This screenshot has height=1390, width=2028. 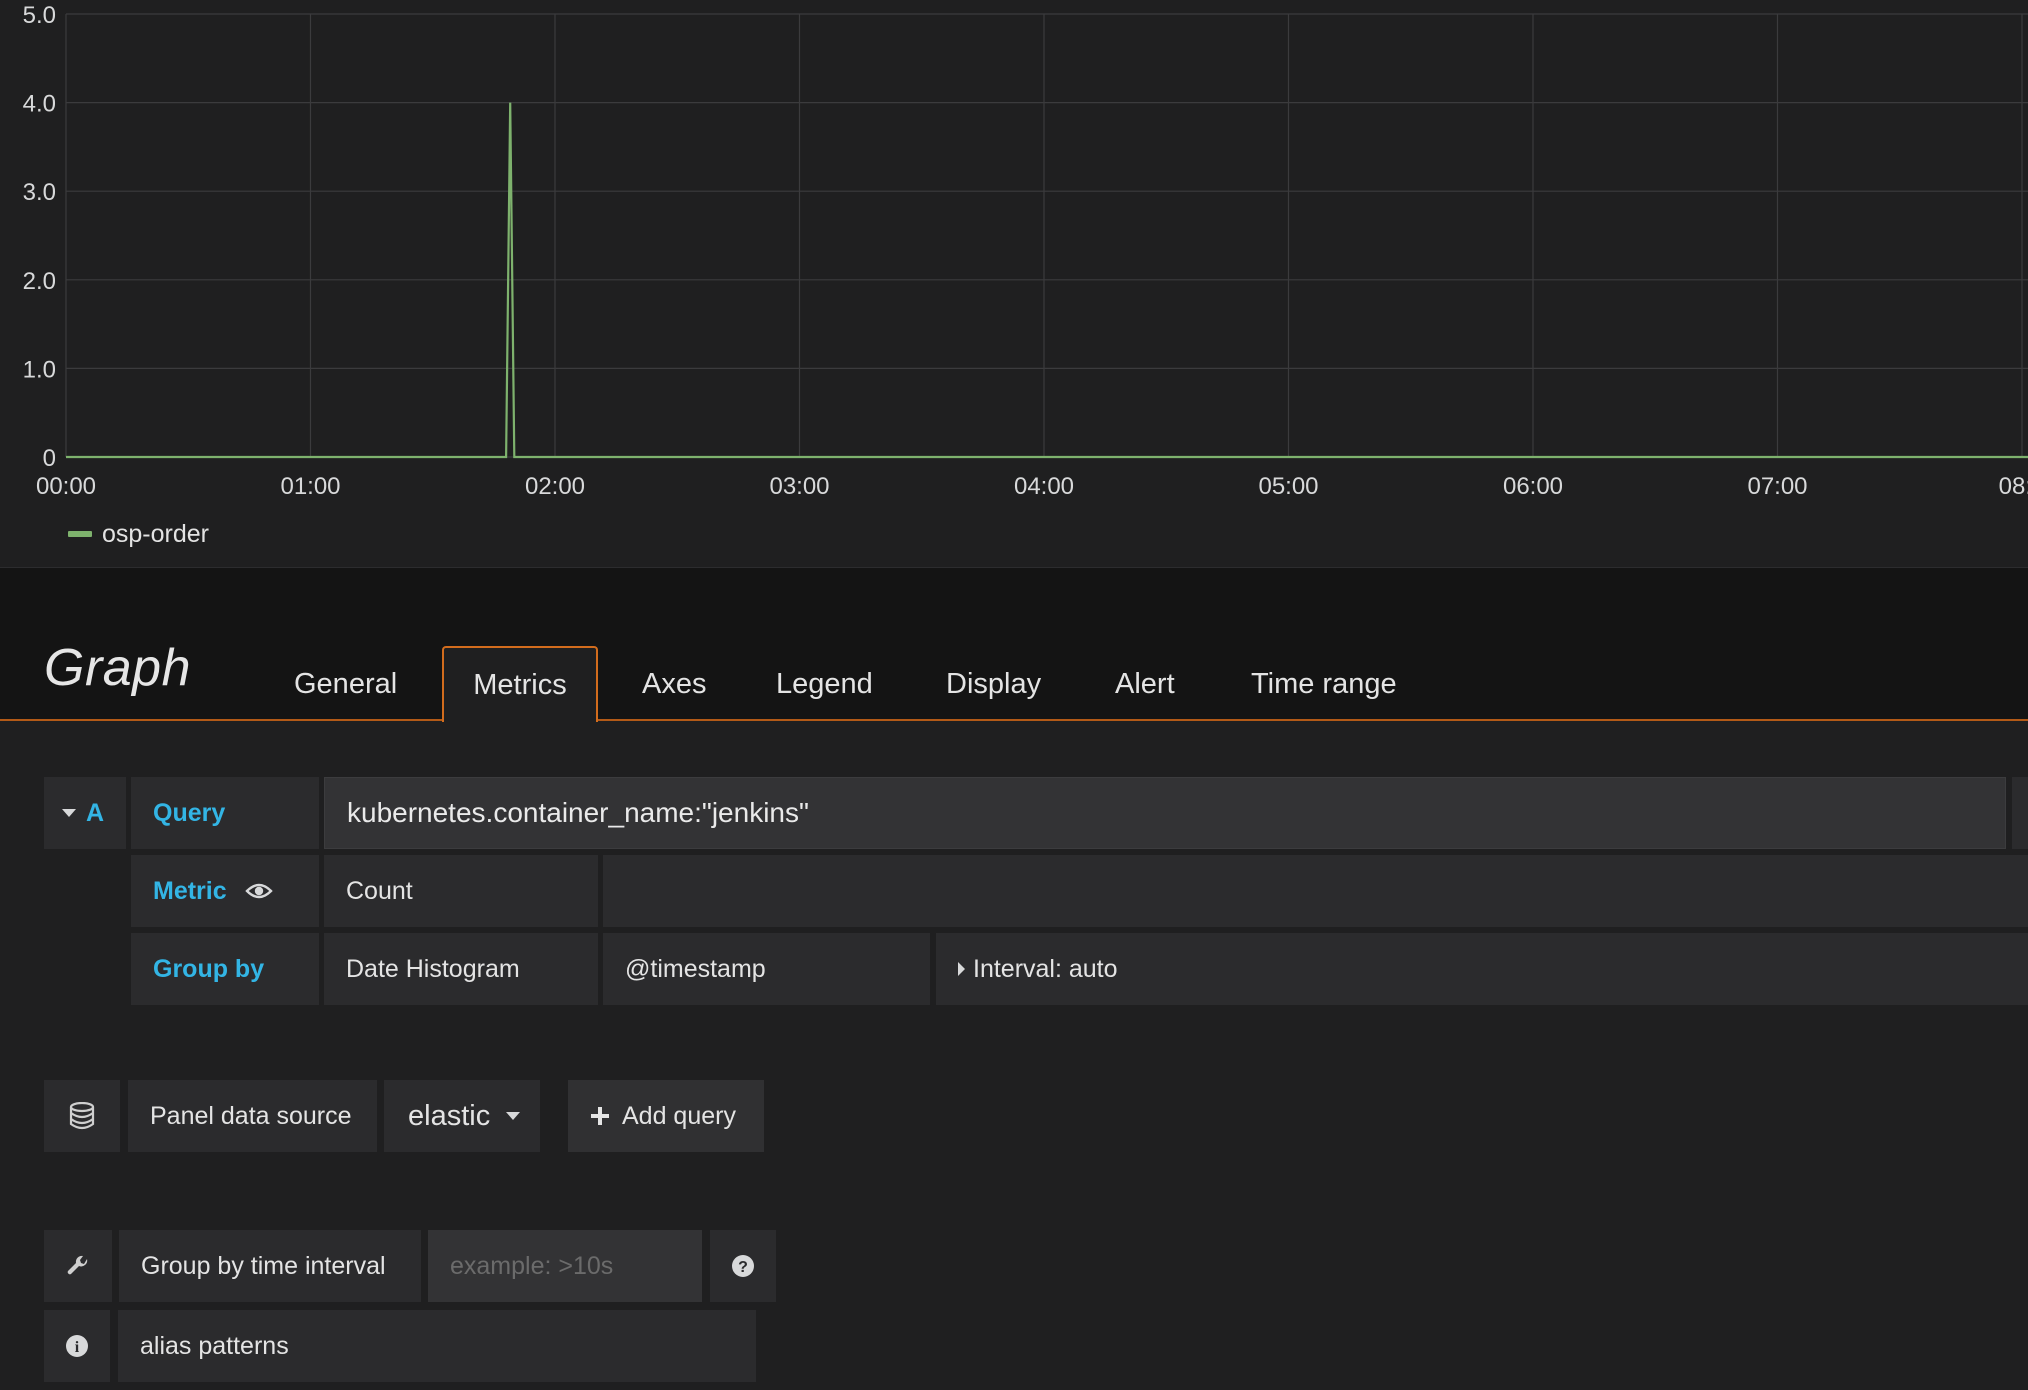 I want to click on datasource-value: elastic, so click(x=449, y=1115).